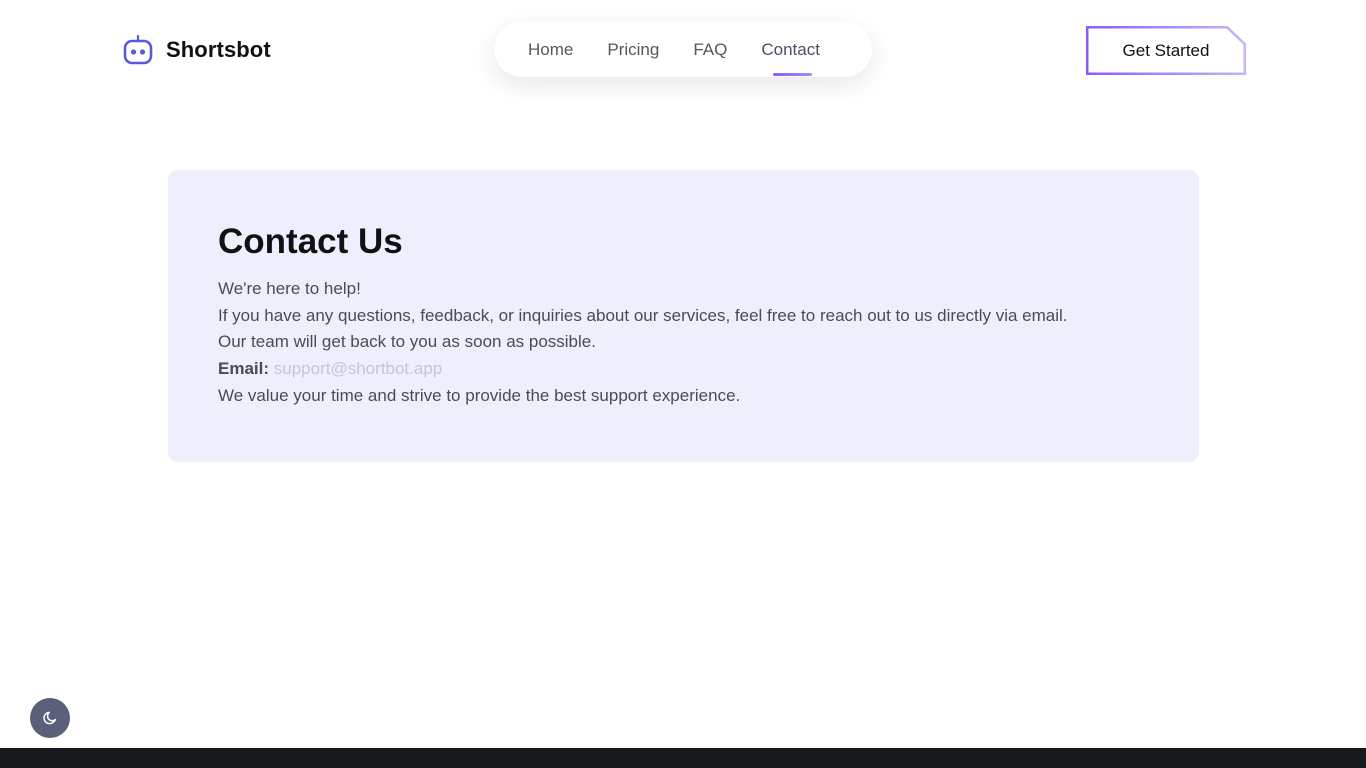 This screenshot has height=768, width=1366. I want to click on get-started-label: Get Started, so click(1166, 50).